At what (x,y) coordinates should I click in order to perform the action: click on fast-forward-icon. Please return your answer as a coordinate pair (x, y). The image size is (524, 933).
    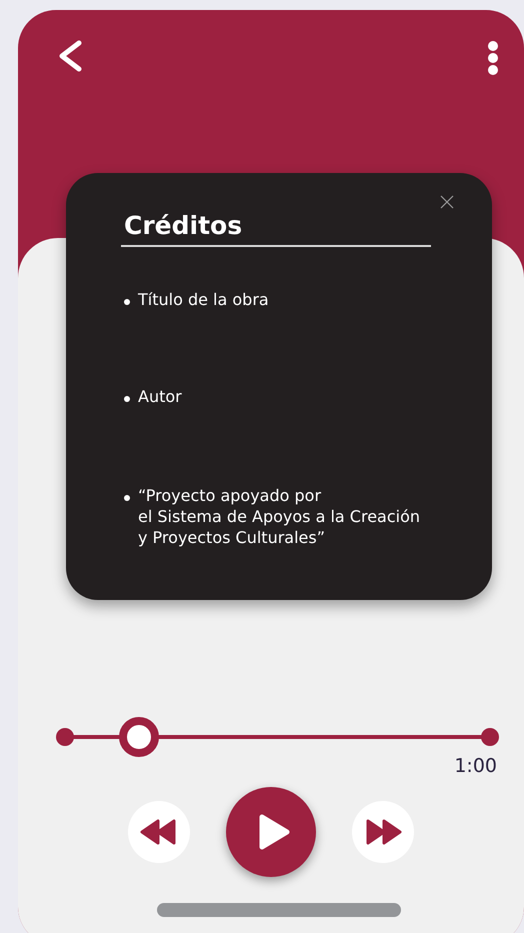
    Looking at the image, I should click on (383, 832).